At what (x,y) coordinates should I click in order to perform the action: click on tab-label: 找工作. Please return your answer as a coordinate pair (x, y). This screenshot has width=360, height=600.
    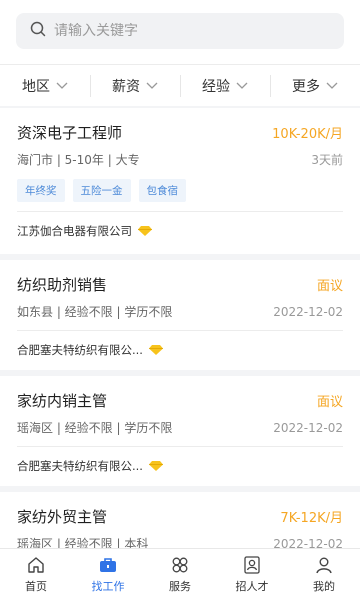
    Looking at the image, I should click on (108, 586).